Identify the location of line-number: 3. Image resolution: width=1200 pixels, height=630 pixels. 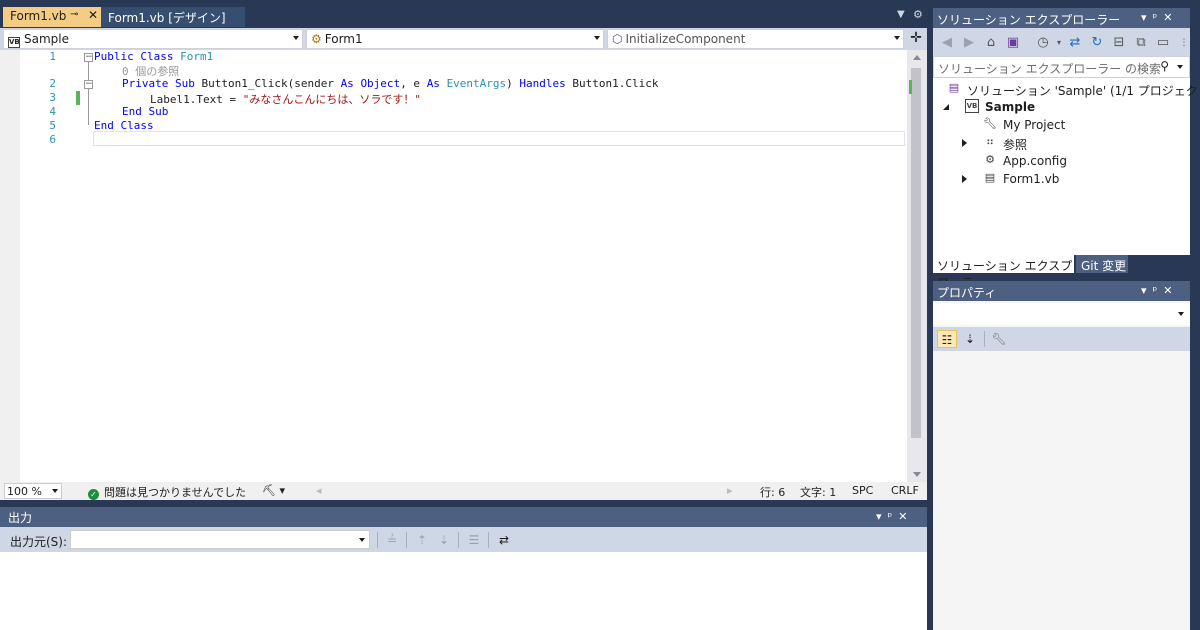
(52, 97).